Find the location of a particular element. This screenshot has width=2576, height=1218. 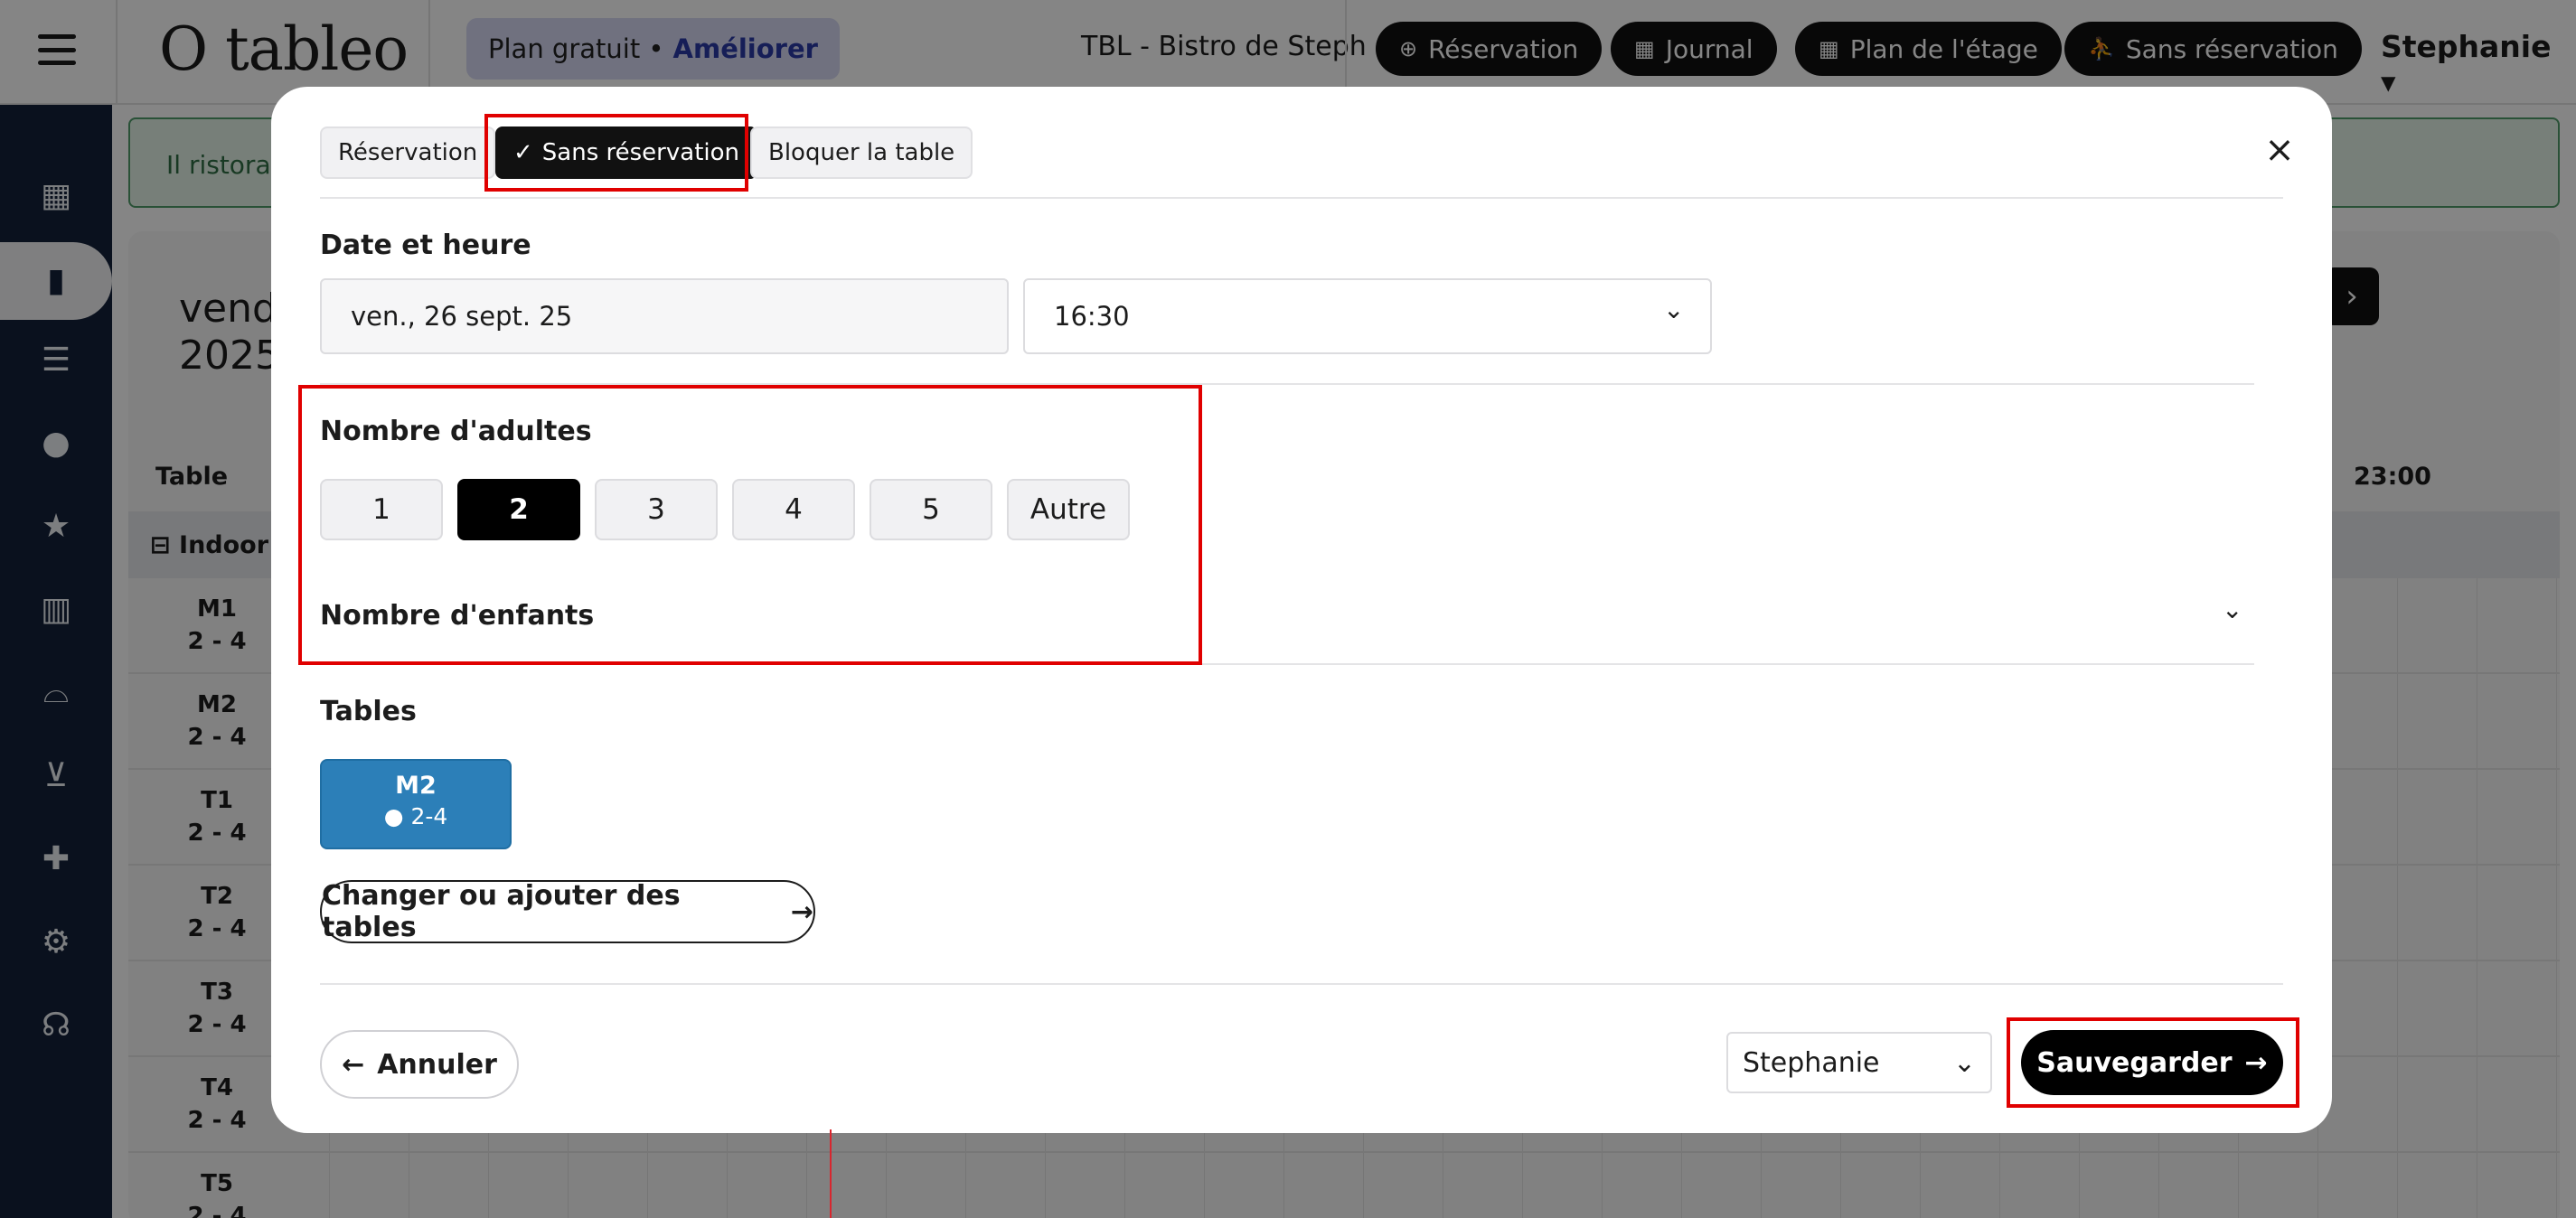

tab-label: Sans réservation is located at coordinates (640, 152).